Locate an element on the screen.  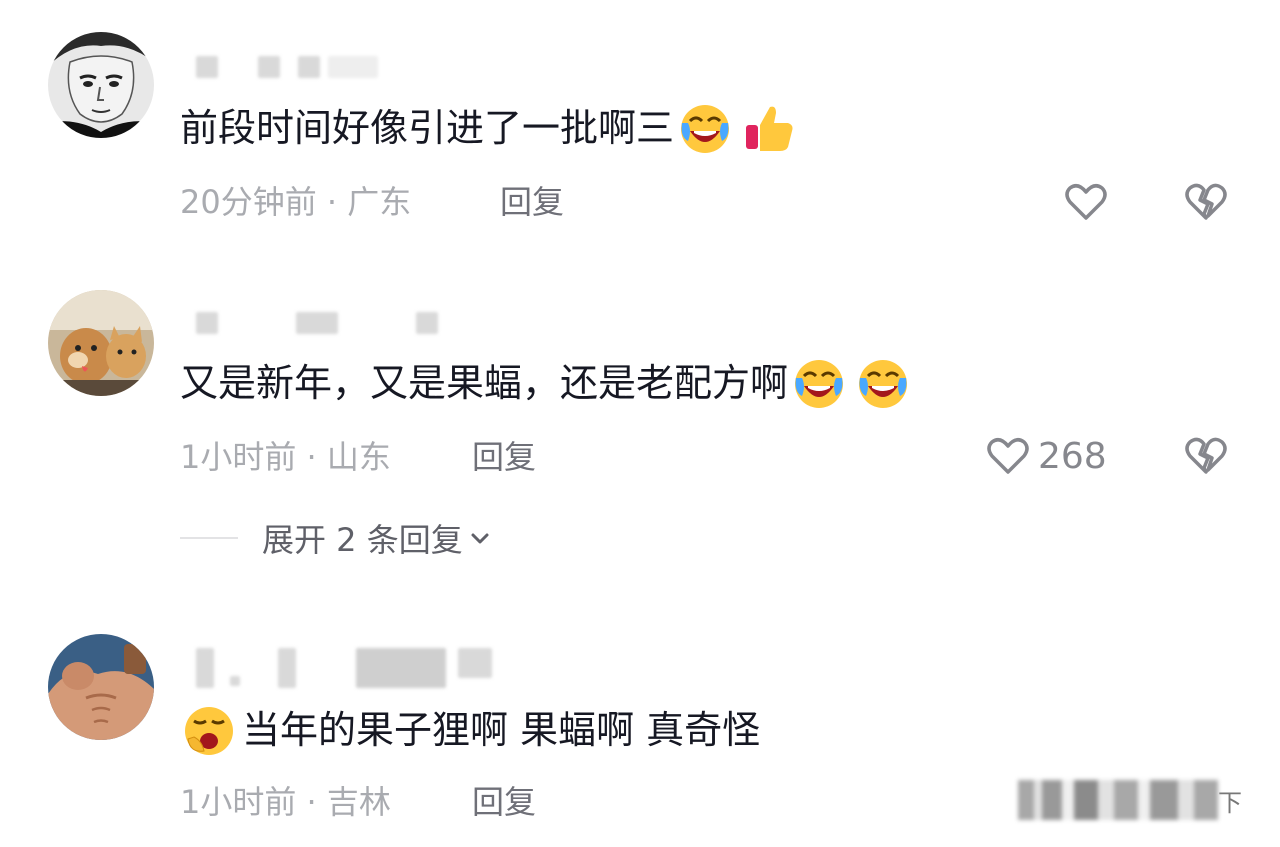
comment-location: 吉林 is located at coordinates (358, 802).